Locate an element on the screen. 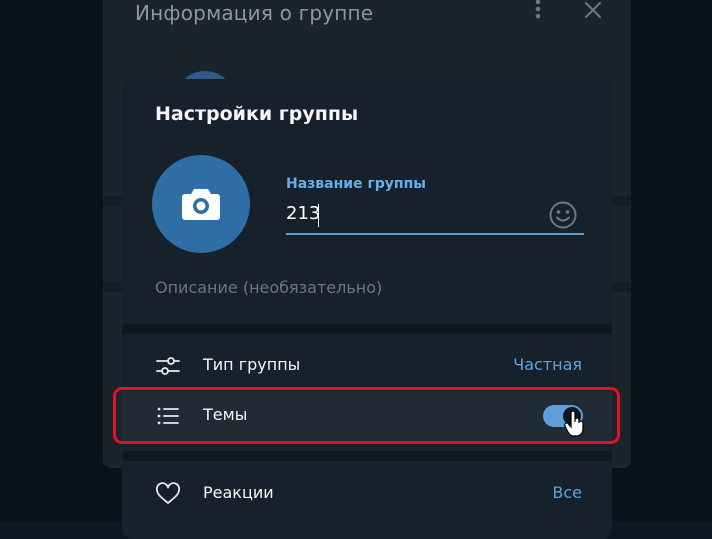  reactions-row: Реакции Все is located at coordinates (367, 494).